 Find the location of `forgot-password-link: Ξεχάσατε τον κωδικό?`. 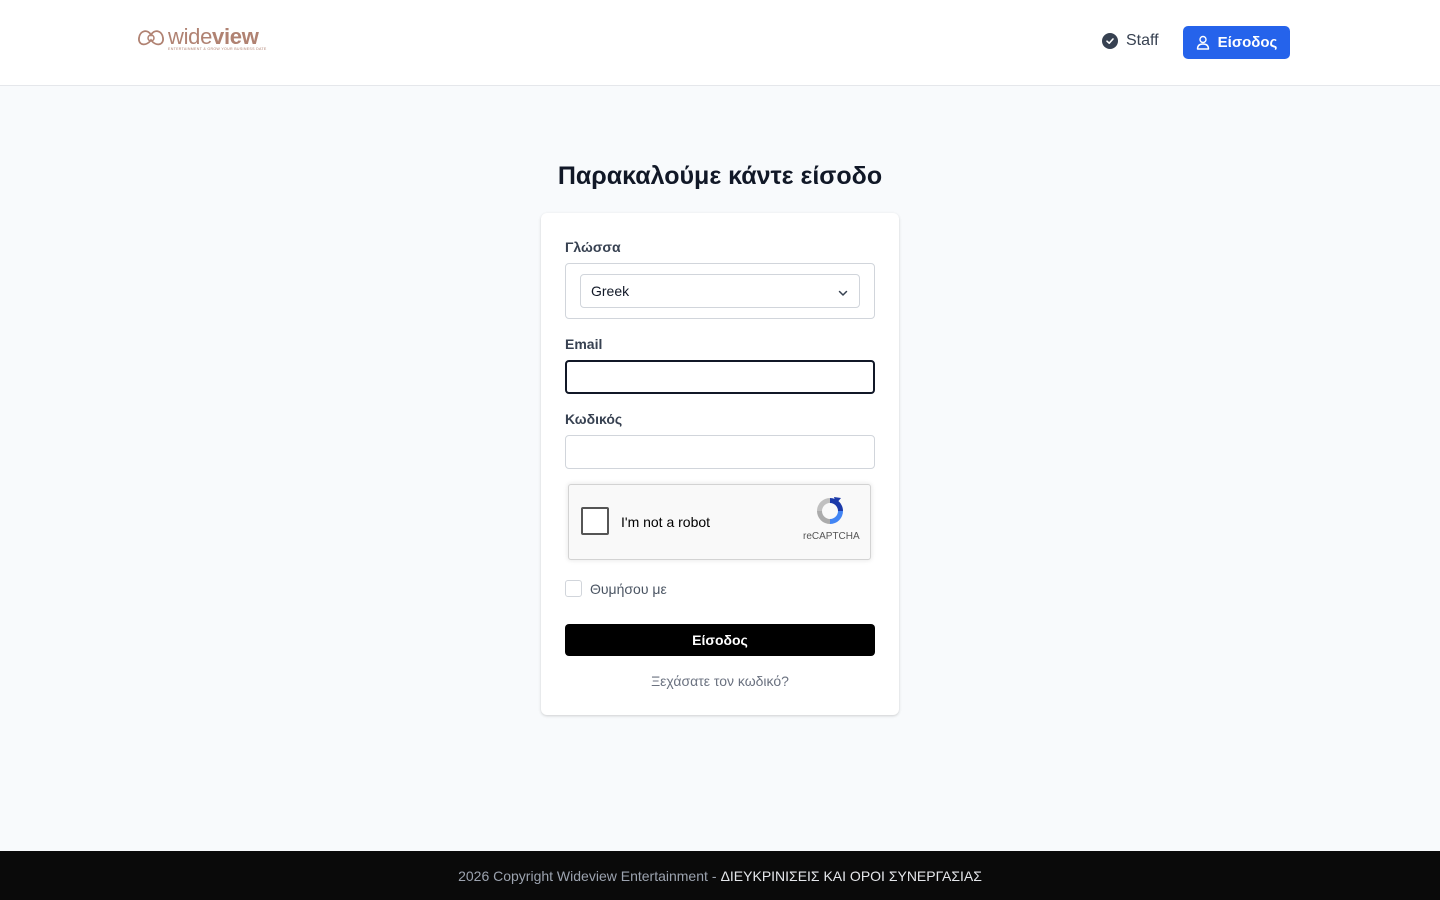

forgot-password-link: Ξεχάσατε τον κωδικό? is located at coordinates (720, 681).